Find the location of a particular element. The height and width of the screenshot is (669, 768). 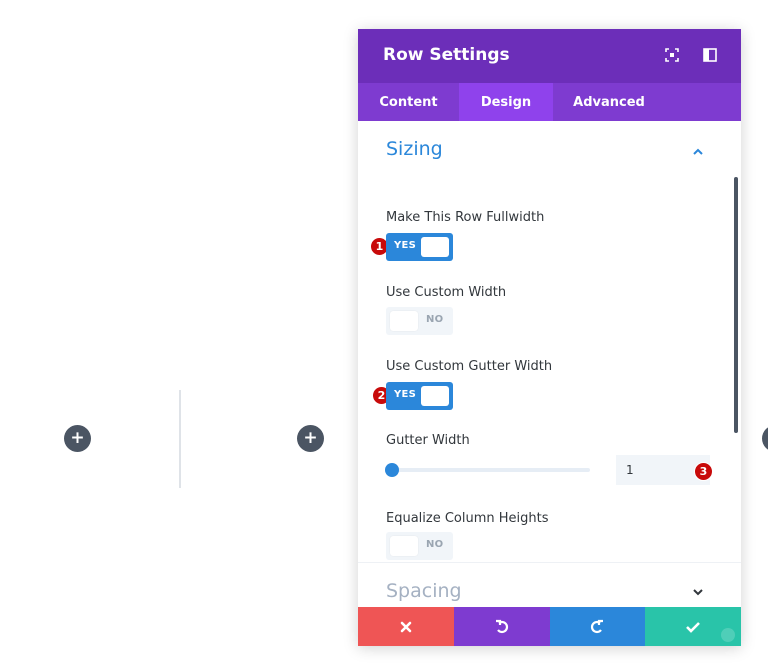

fullwidth-toggle: YES is located at coordinates (419, 247).